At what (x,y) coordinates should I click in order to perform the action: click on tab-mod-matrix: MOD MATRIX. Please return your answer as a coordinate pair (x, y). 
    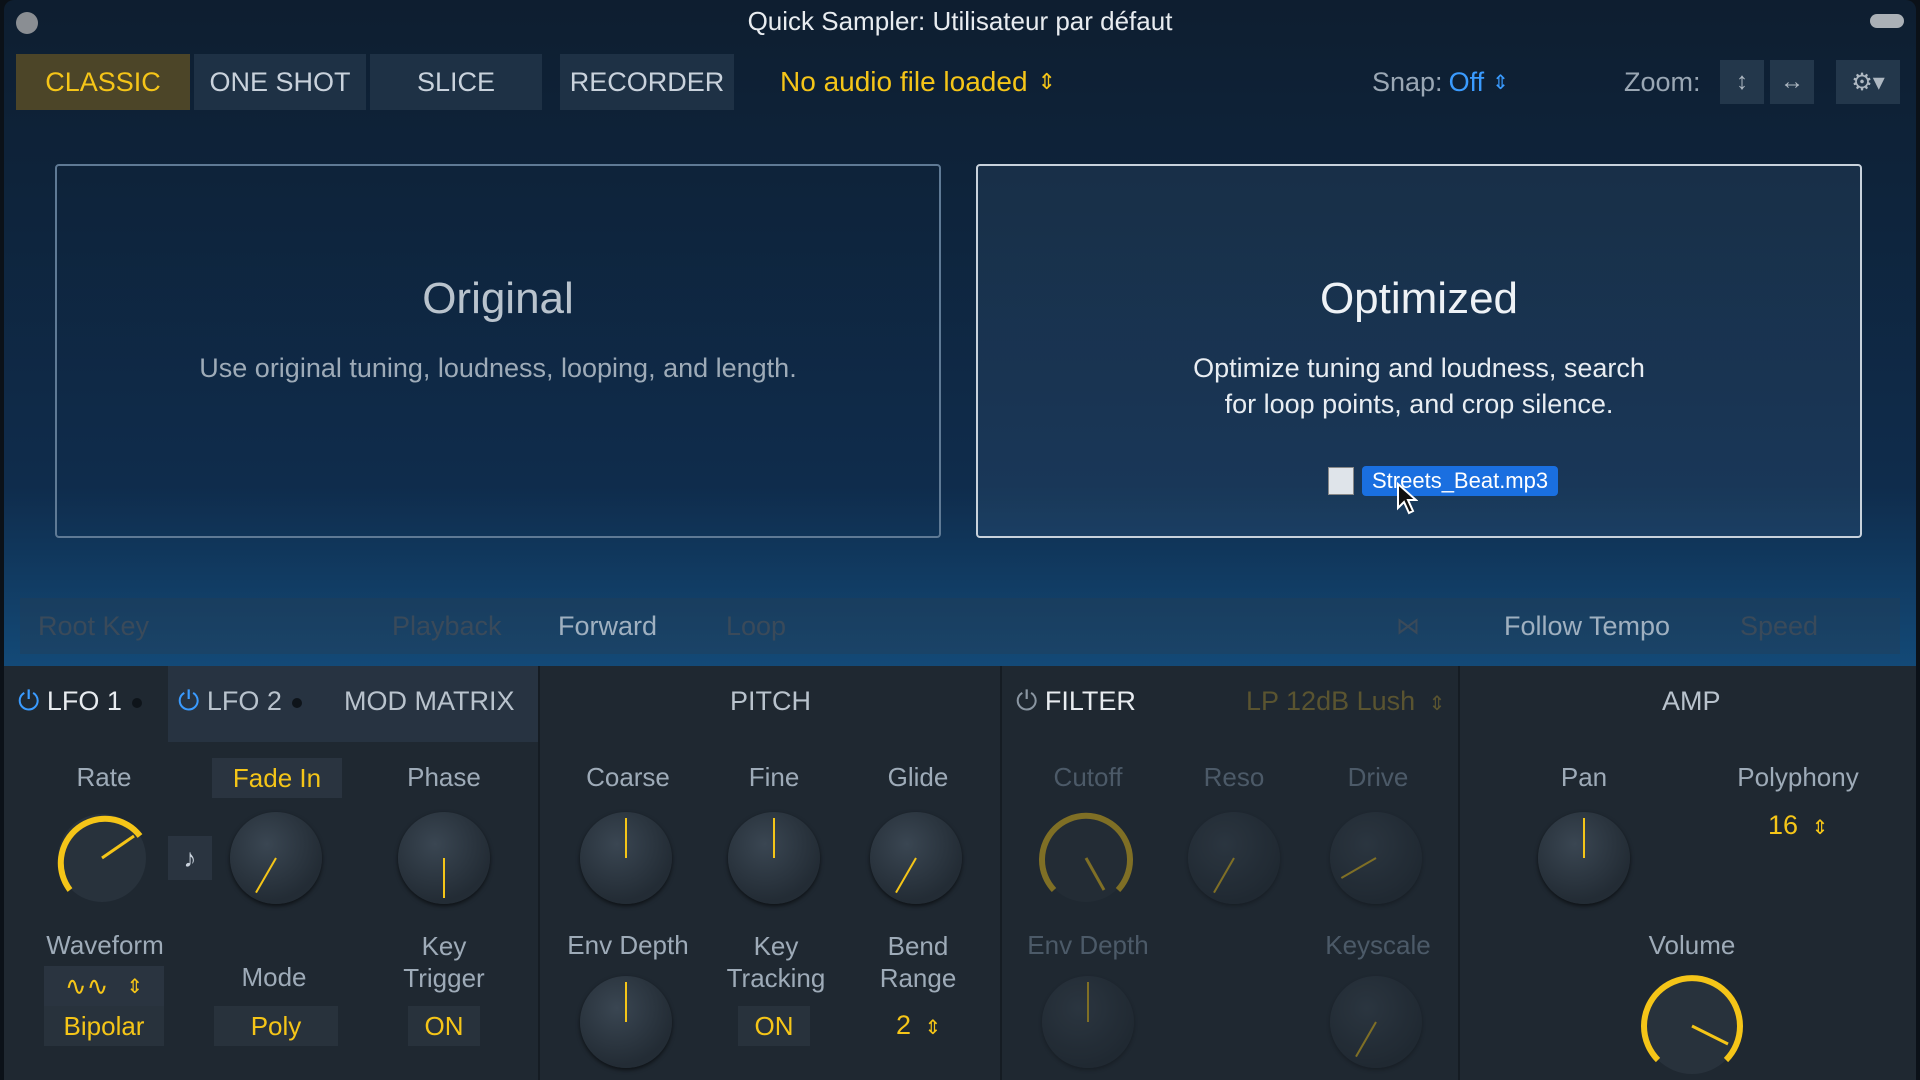
    Looking at the image, I should click on (429, 701).